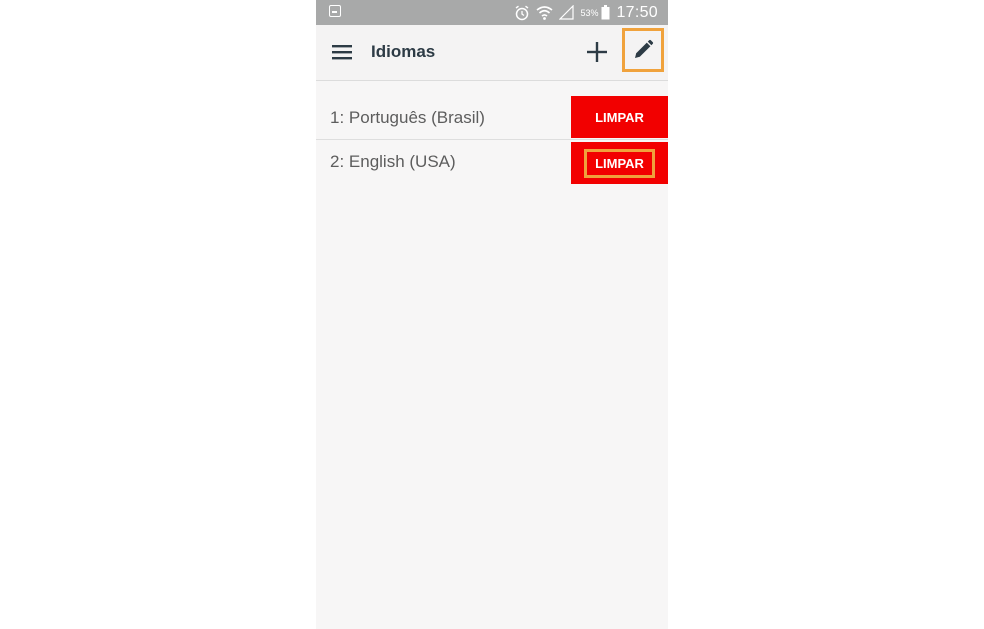 The height and width of the screenshot is (629, 984). I want to click on battery-icon, so click(605, 12).